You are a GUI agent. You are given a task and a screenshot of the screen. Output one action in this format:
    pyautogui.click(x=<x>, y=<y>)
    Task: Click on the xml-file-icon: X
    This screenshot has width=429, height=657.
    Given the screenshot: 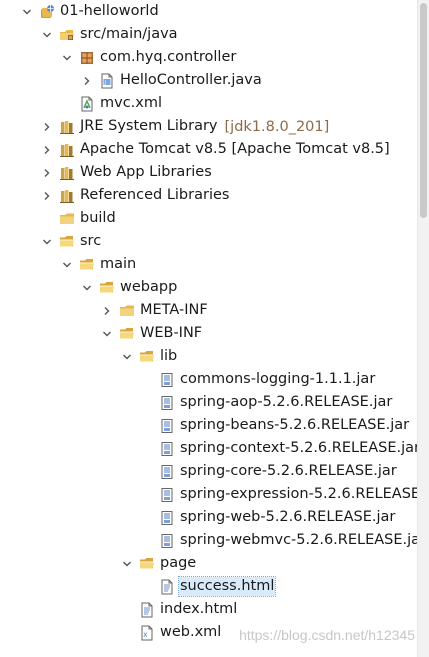 What is the action you would take?
    pyautogui.click(x=147, y=633)
    